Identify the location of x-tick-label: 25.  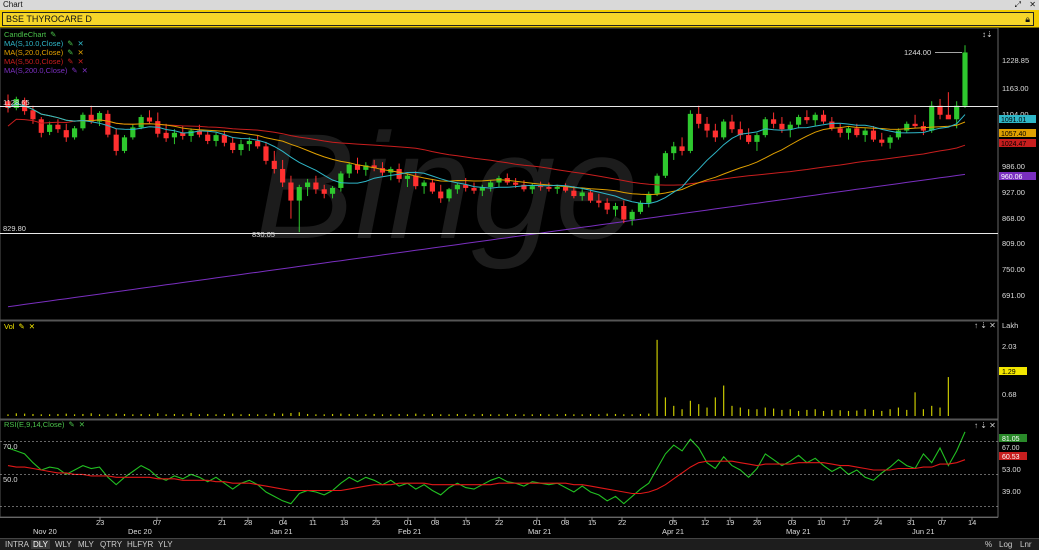
(376, 522).